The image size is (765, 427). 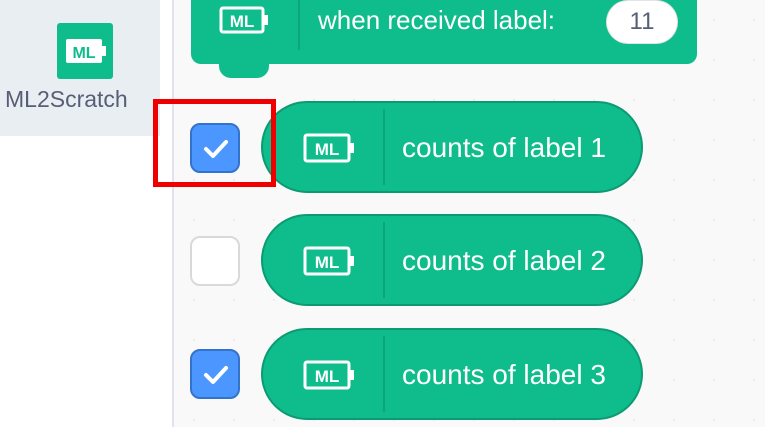 What do you see at coordinates (66, 99) in the screenshot?
I see `category-label: ML2Scratch` at bounding box center [66, 99].